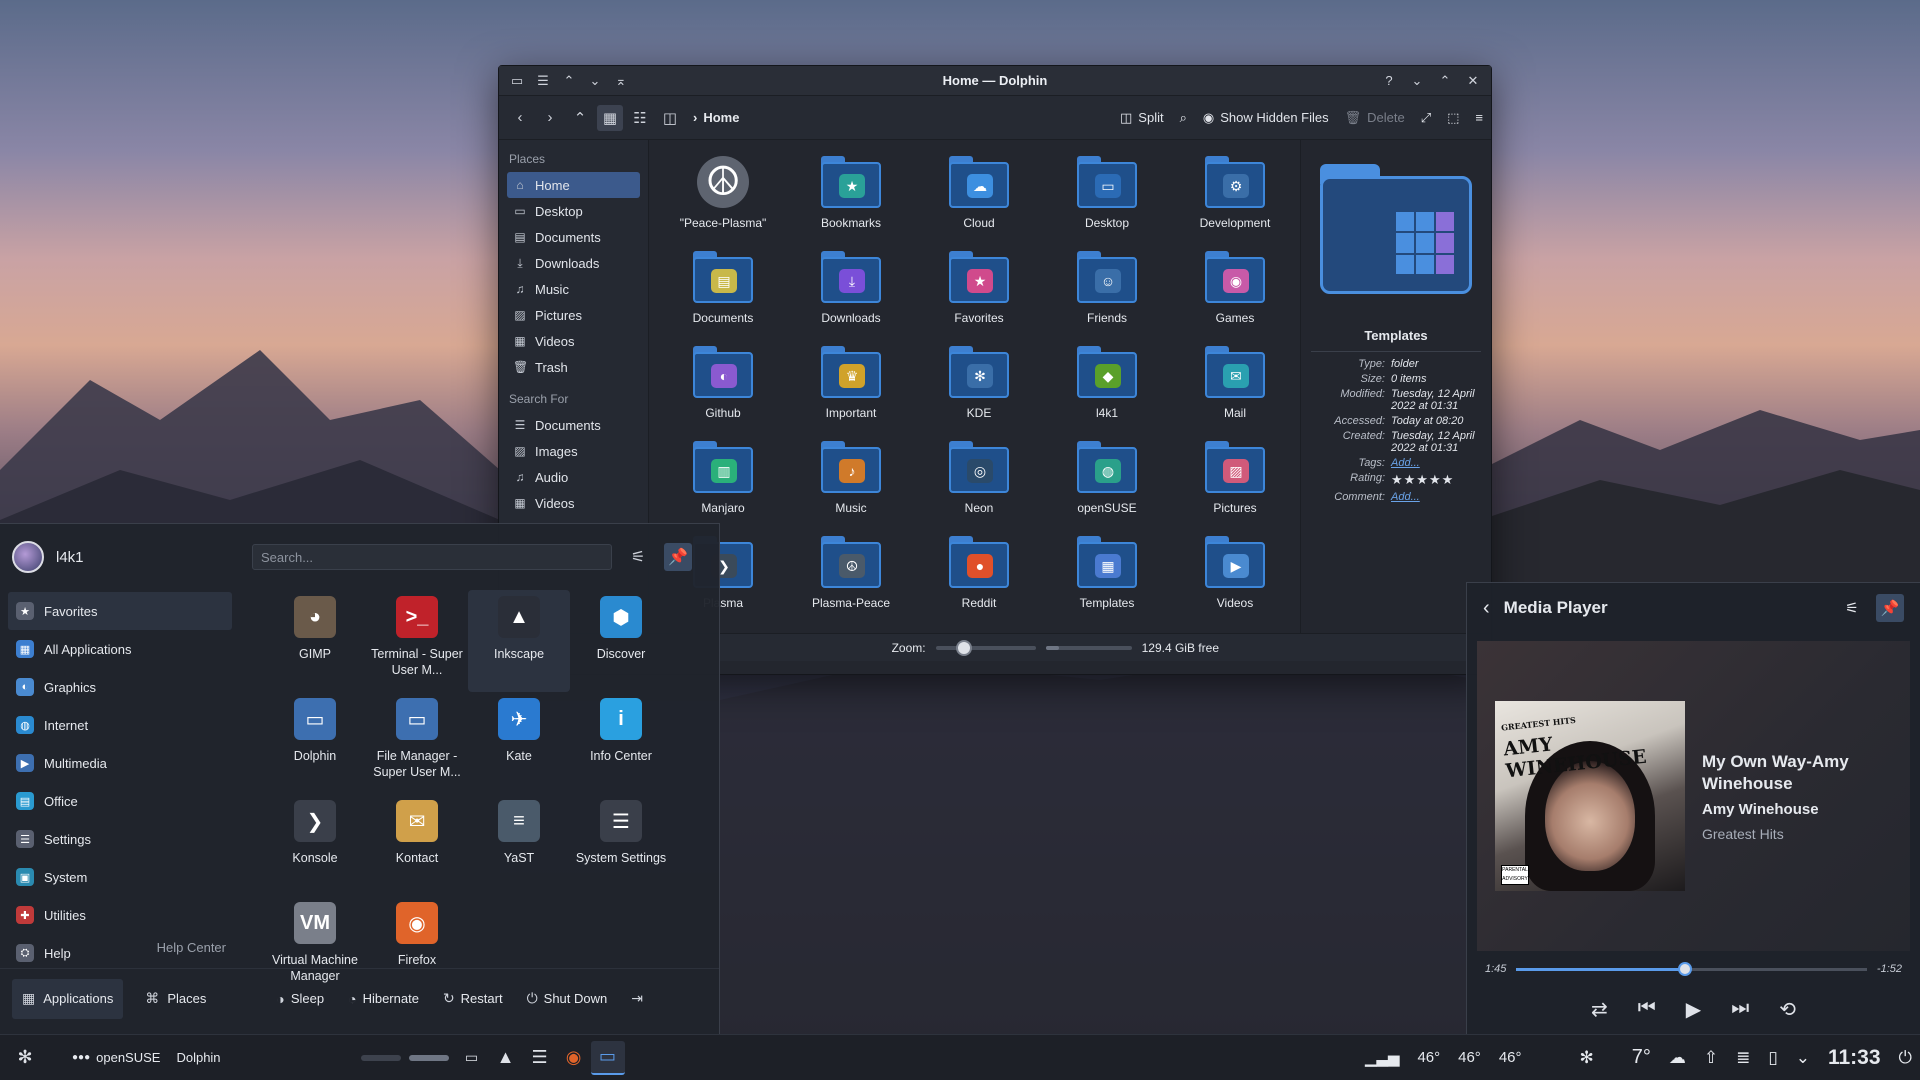 Image resolution: width=1920 pixels, height=1080 pixels. What do you see at coordinates (1693, 1009) in the screenshot?
I see `play-icon: ▶` at bounding box center [1693, 1009].